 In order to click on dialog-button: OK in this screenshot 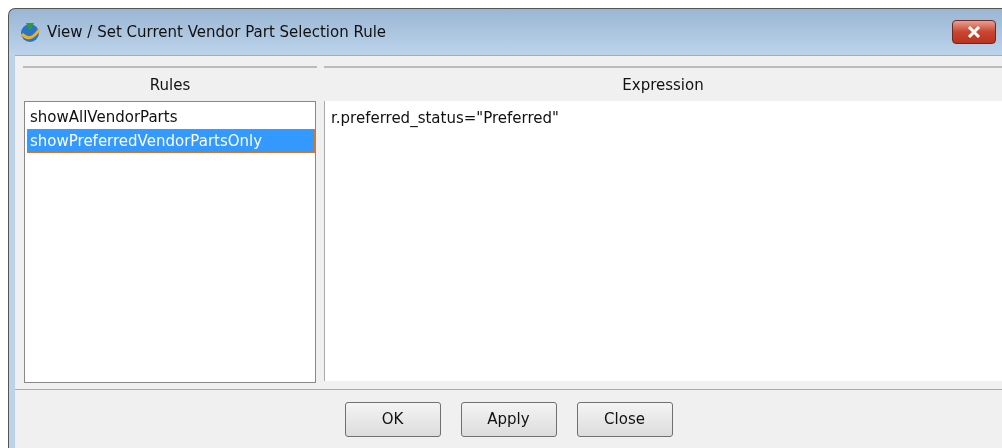, I will do `click(392, 419)`.